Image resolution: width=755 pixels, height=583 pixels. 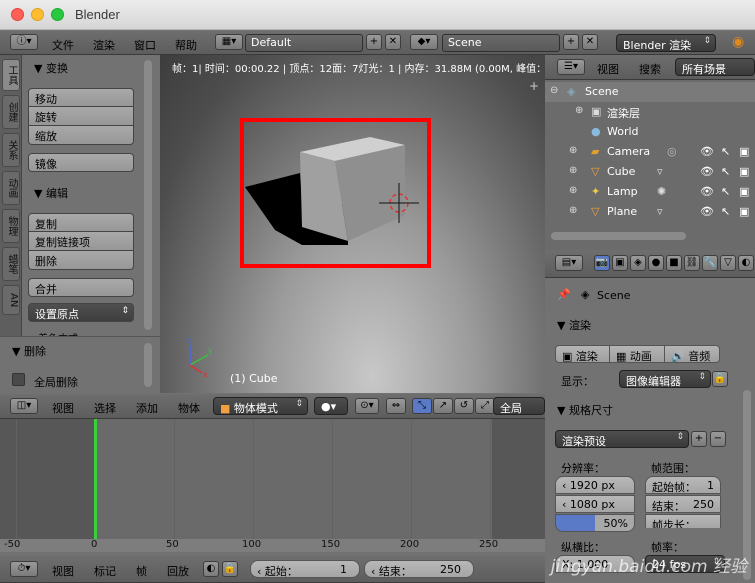 I want to click on editor-type-icon: ◫▾, so click(x=24, y=406).